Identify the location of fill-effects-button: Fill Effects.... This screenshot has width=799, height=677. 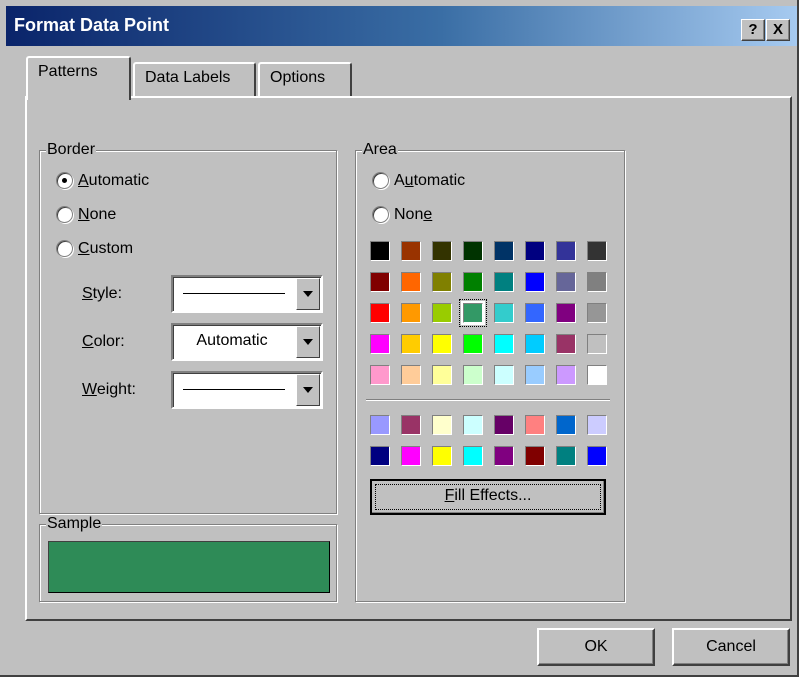
(488, 497).